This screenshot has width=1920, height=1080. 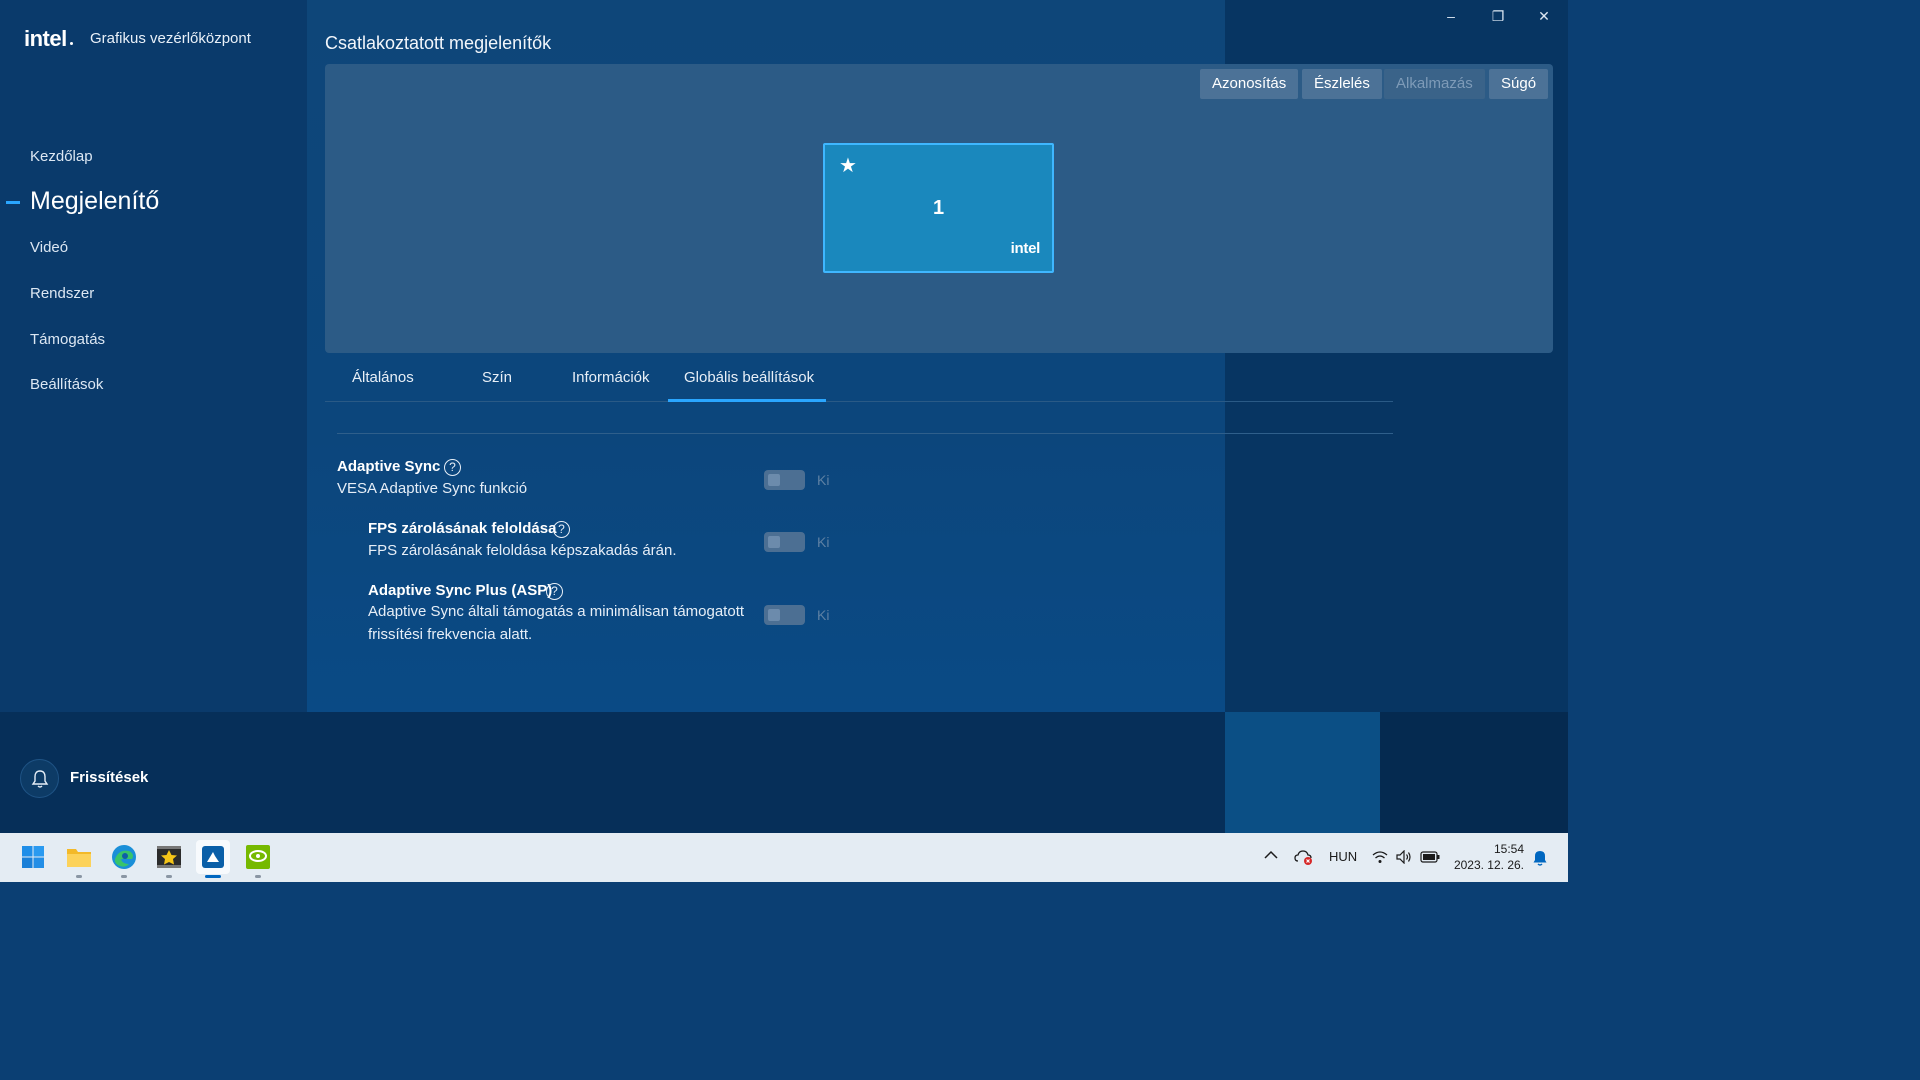 What do you see at coordinates (438, 43) in the screenshot?
I see `page-title: Csatlakoztatott megjelenítők` at bounding box center [438, 43].